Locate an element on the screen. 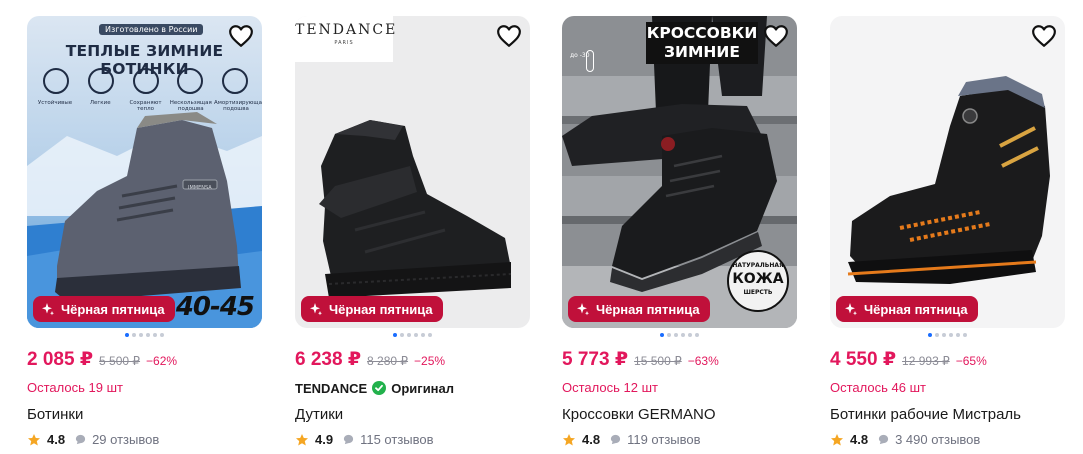 The width and height of the screenshot is (1083, 454). price-row: 4 550 ₽ 12 993 ₽ −65% is located at coordinates (947, 359).